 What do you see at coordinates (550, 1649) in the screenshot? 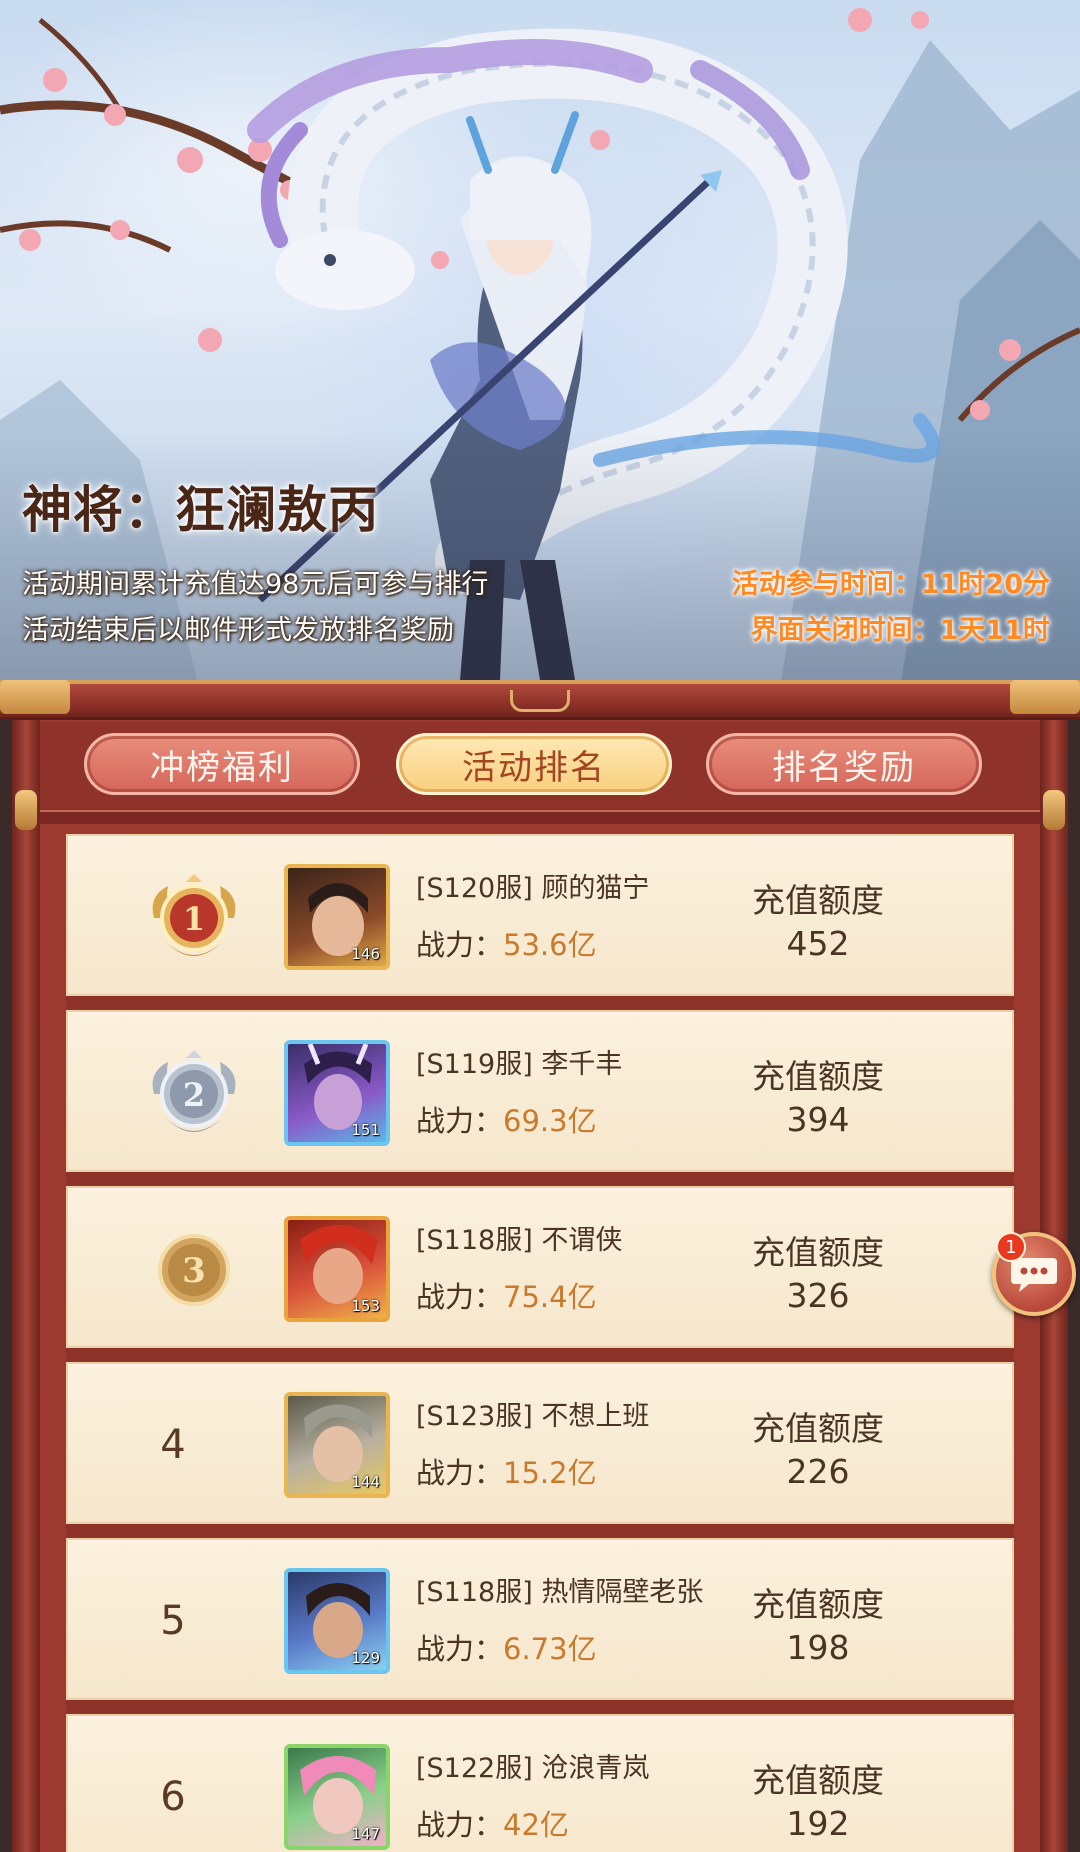
I see `power-value: 6.73亿` at bounding box center [550, 1649].